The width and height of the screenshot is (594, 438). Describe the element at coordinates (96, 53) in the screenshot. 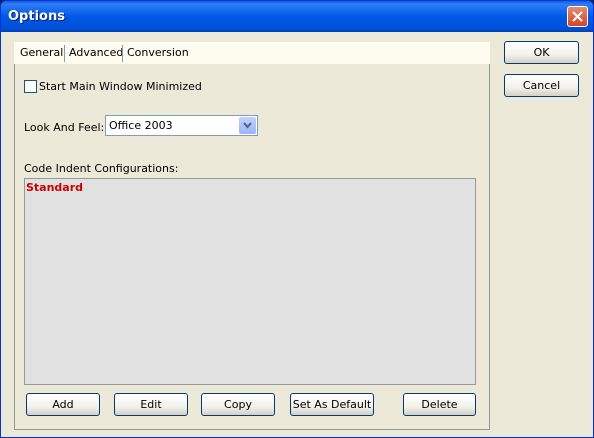

I see `tab-advanced: Advanced` at that location.